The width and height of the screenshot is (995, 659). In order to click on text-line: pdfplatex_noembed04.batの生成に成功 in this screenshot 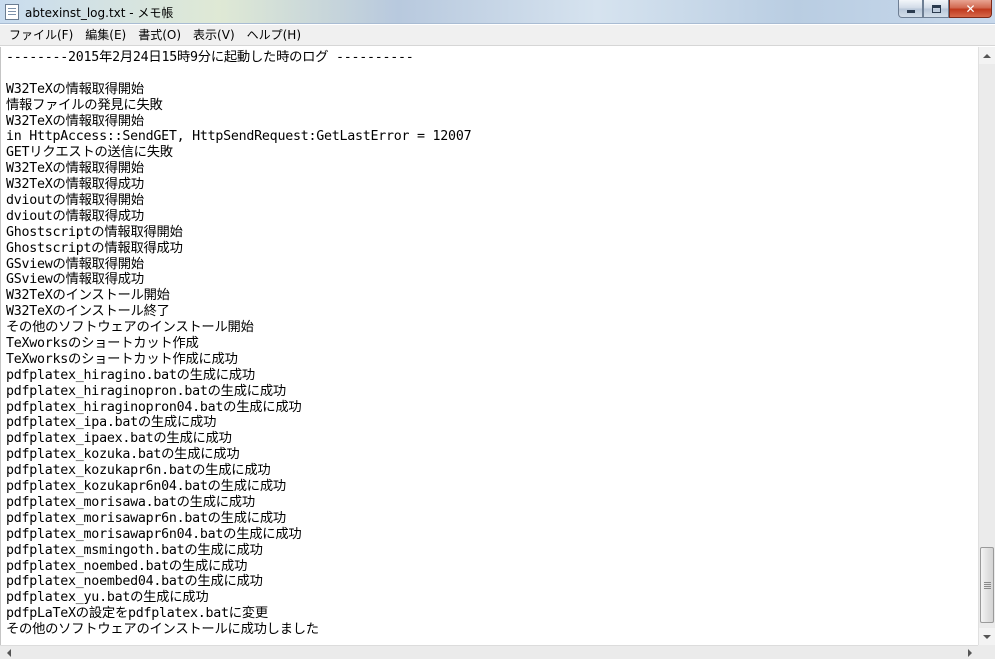, I will do `click(134, 582)`.